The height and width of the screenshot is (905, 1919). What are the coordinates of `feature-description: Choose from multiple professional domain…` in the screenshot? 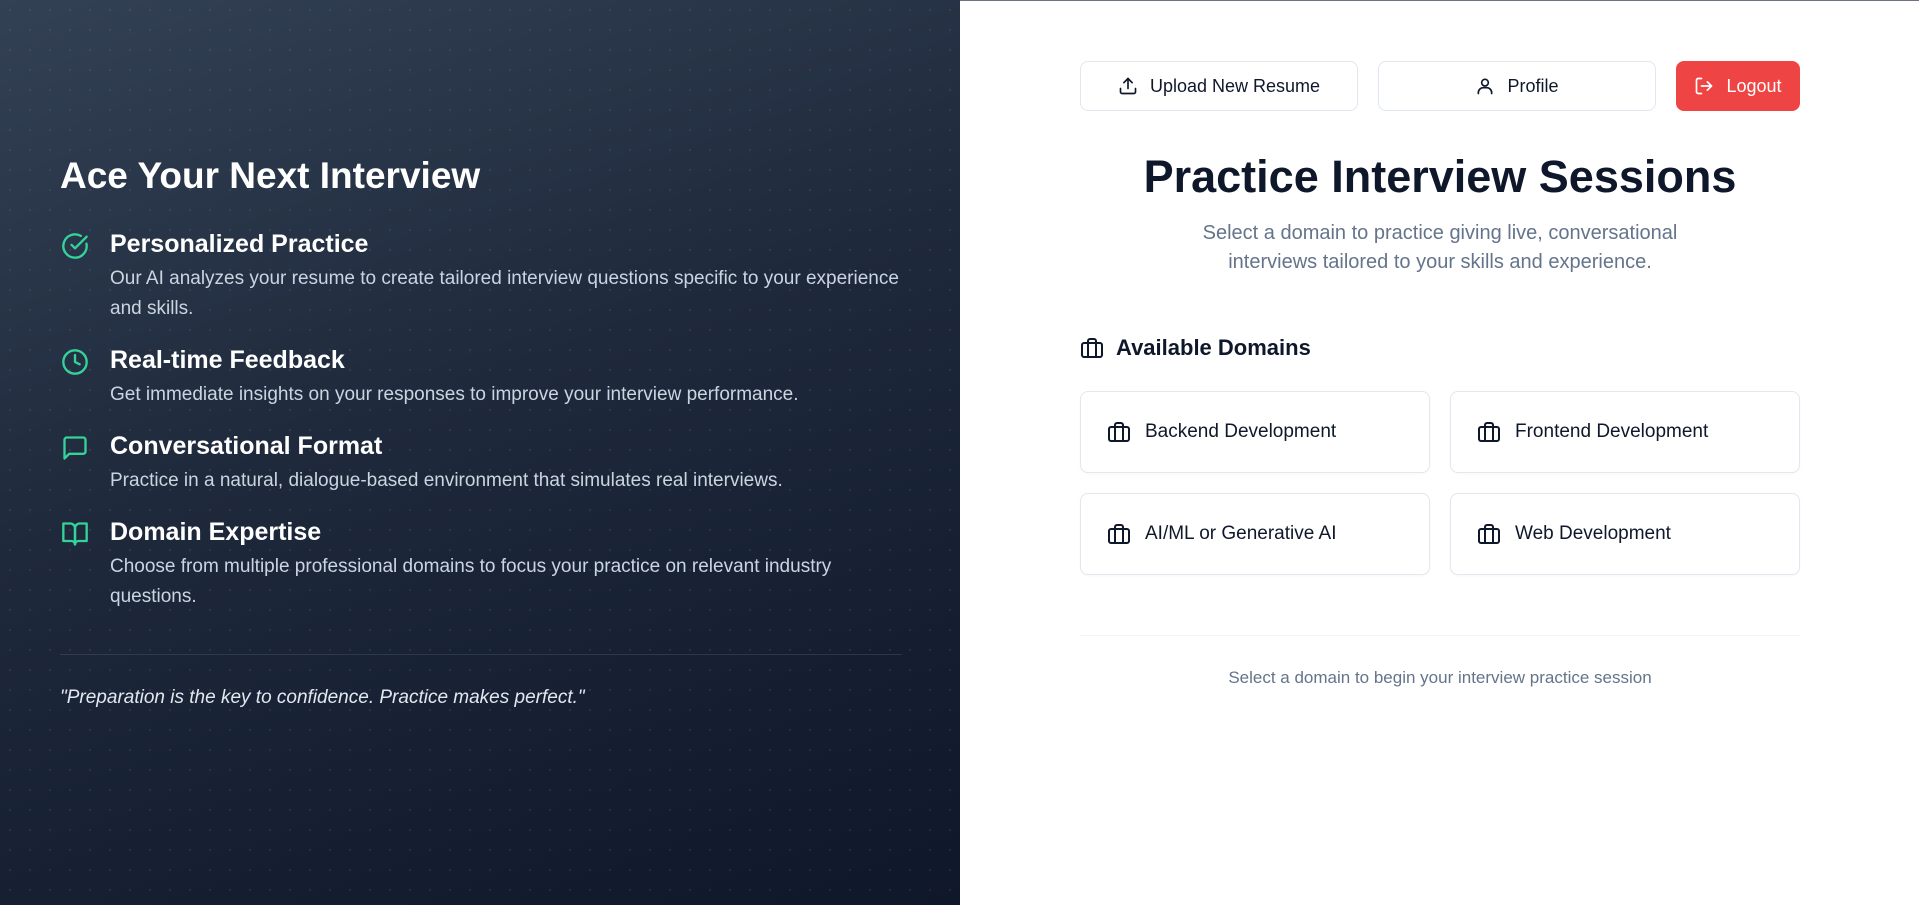 It's located at (471, 581).